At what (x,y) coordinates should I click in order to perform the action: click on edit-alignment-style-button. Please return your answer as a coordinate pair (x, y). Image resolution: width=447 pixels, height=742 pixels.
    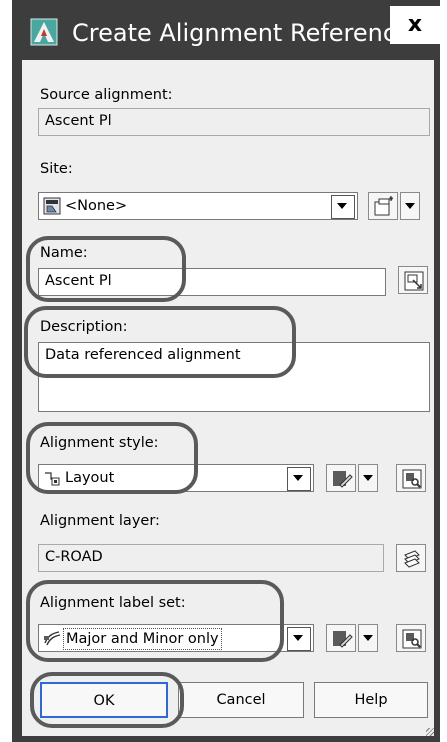
    Looking at the image, I should click on (341, 478).